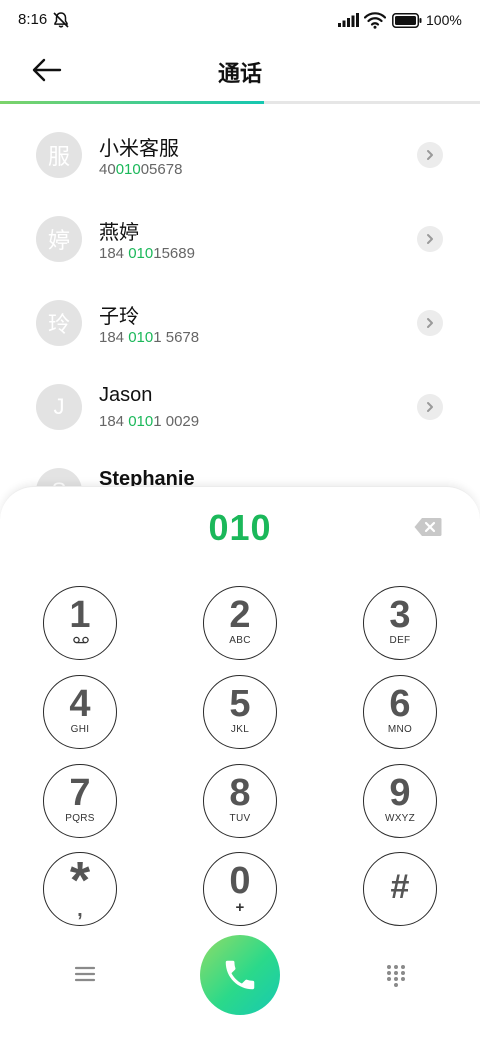 The width and height of the screenshot is (480, 1040). What do you see at coordinates (240, 729) in the screenshot?
I see `key-letters: JKL` at bounding box center [240, 729].